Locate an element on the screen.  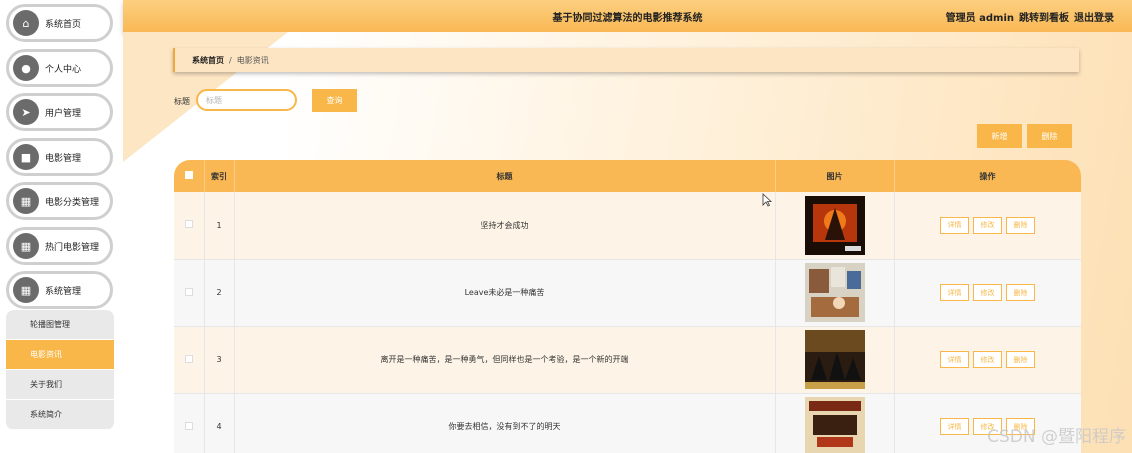
sidebar-item-home: ⌂ 系统首页 is located at coordinates (59, 23).